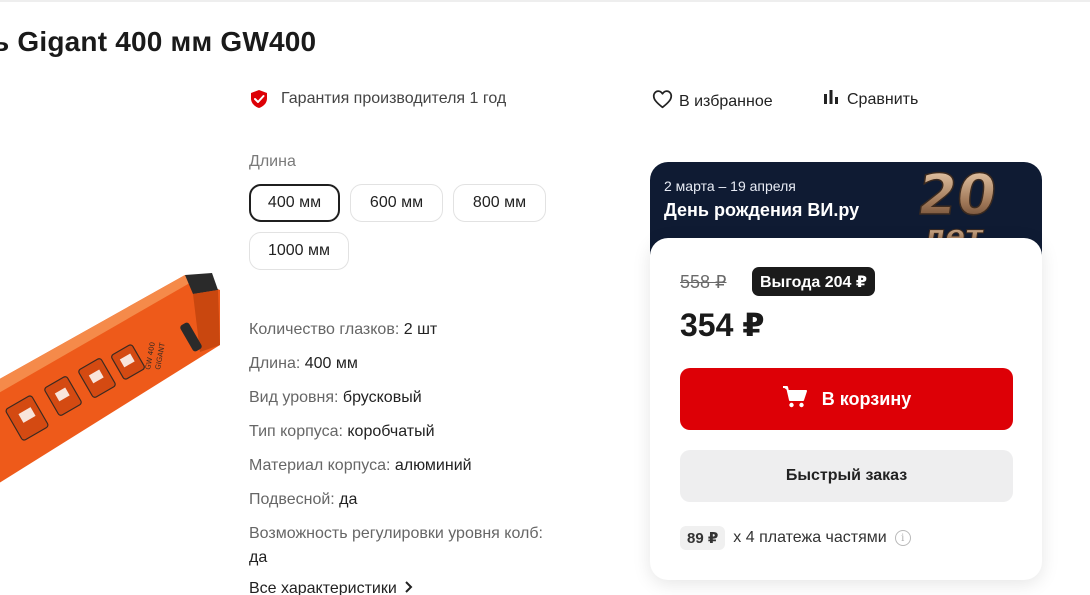 Image resolution: width=1090 pixels, height=595 pixels. Describe the element at coordinates (846, 476) in the screenshot. I see `quick-order-button: Быстрый заказ` at that location.